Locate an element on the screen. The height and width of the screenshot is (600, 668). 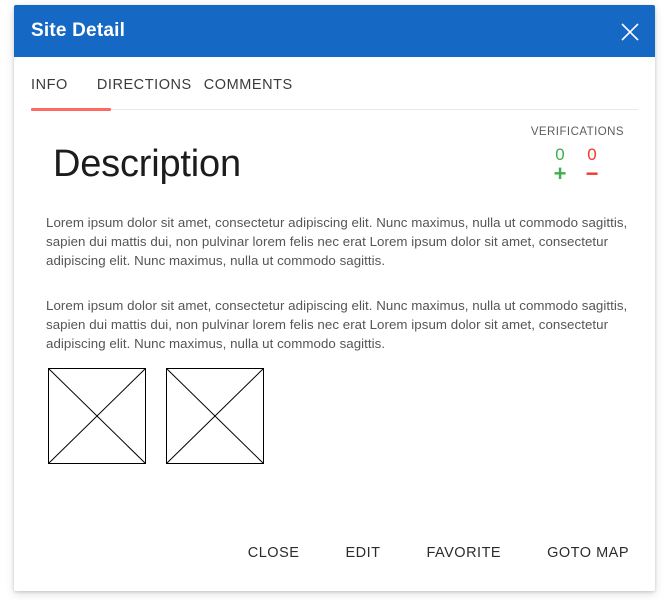
tab-bar: INFO DIRECTIONS COMMENTS is located at coordinates (334, 85).